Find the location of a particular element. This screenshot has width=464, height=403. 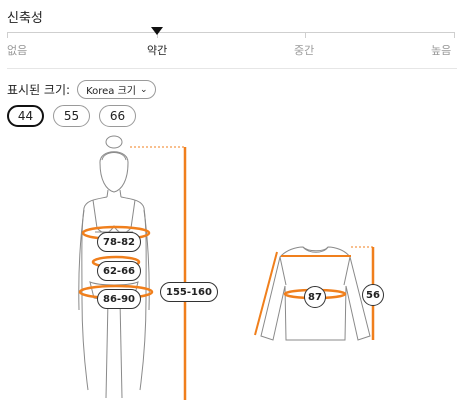

stretch-level-medium: 중간 is located at coordinates (304, 50).